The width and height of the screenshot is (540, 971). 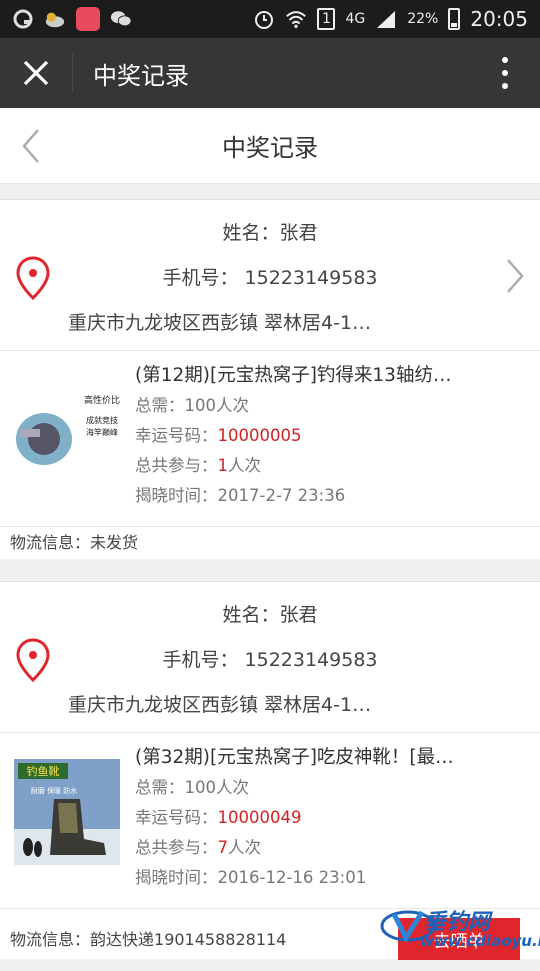 I want to click on reveal-time: 揭晓时间：2017-2-7 23:36, so click(x=240, y=495).